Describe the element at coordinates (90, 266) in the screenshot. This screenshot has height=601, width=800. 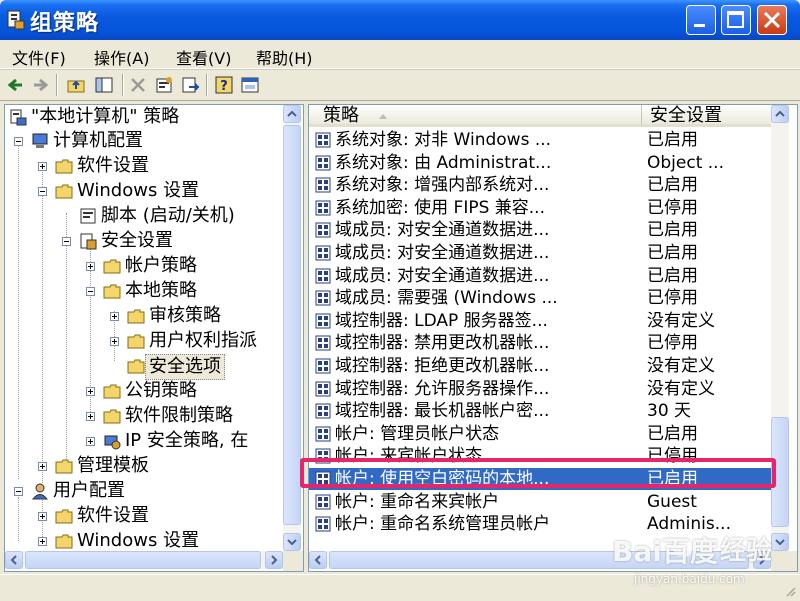
I see `expander-account-policies` at that location.